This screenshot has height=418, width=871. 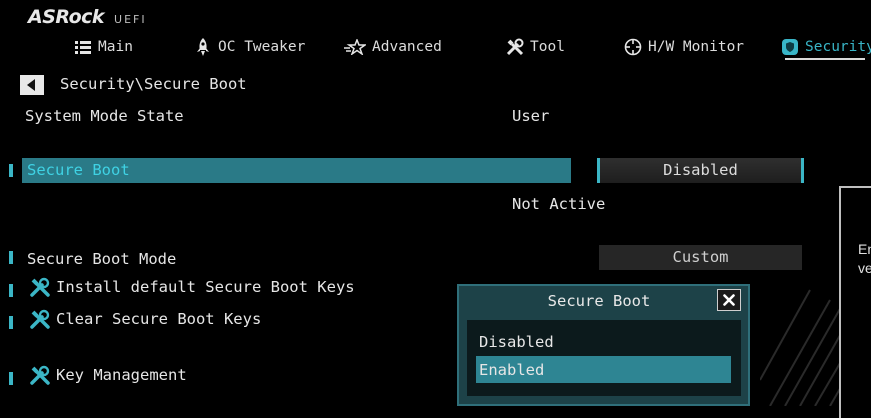 I want to click on close-icon, so click(x=729, y=300).